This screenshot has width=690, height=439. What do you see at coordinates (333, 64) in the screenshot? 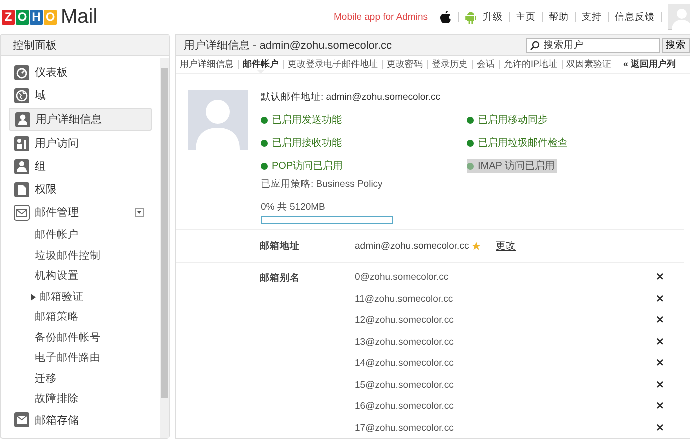
I see `tab: 更改登录电子邮件地址` at bounding box center [333, 64].